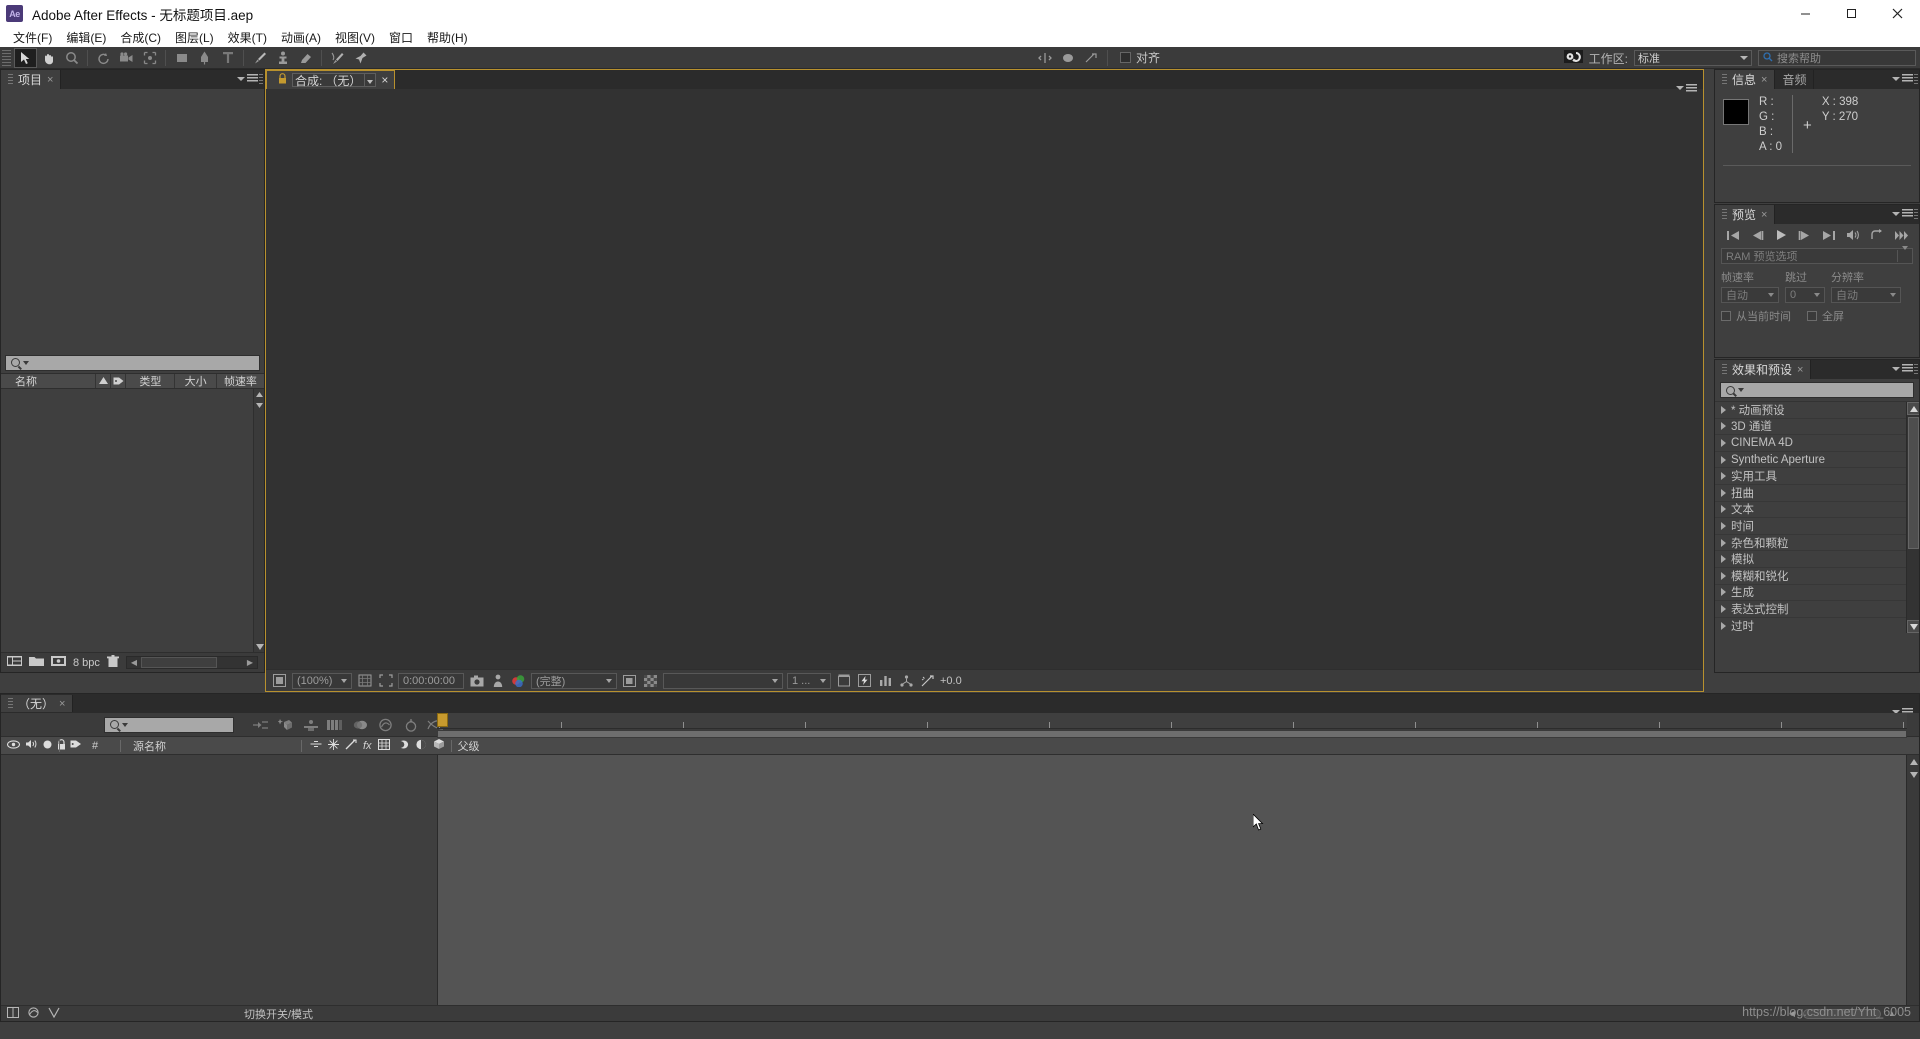 The width and height of the screenshot is (1920, 1039). Describe the element at coordinates (1853, 235) in the screenshot. I see `audio-icon` at that location.